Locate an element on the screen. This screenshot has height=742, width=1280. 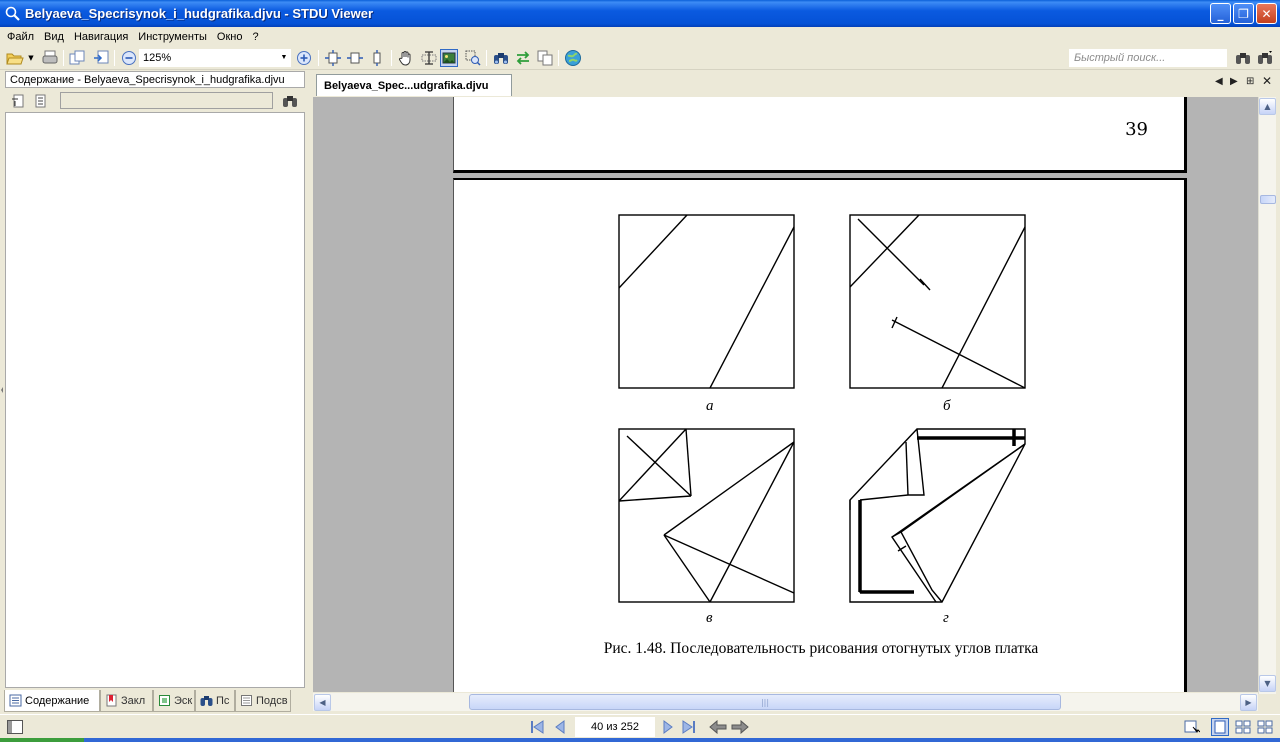
copy-page-icon is located at coordinates (77, 58).